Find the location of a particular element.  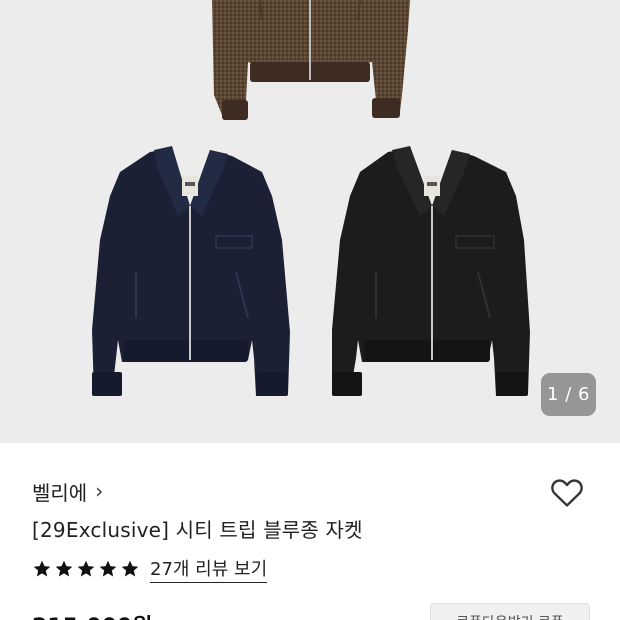

product-title: [29Exclusive] 시티 트립 블루종 자켓 is located at coordinates (197, 530).